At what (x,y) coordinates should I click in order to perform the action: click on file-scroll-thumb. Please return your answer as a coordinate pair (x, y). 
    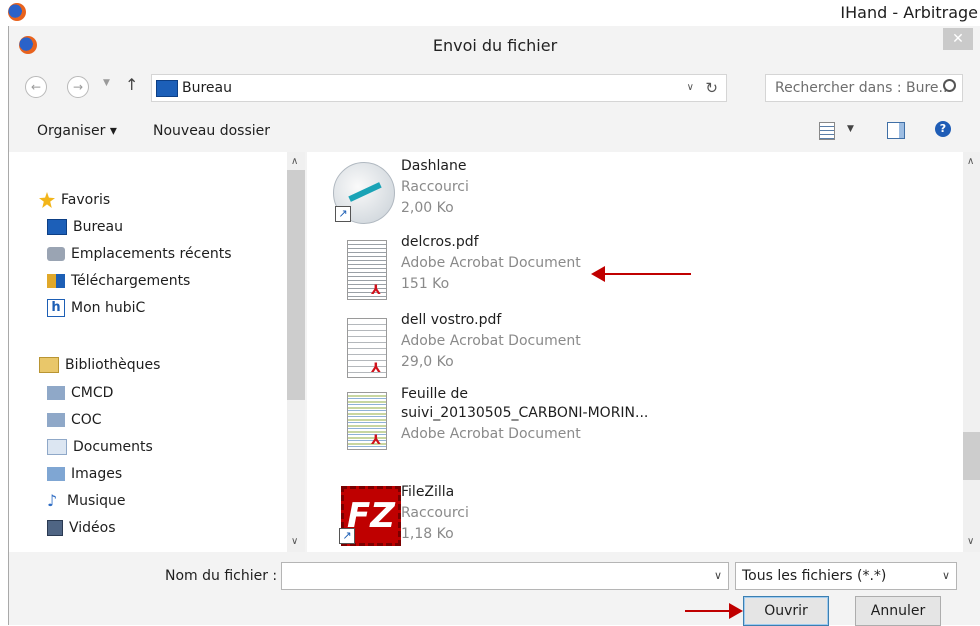
    Looking at the image, I should click on (971, 456).